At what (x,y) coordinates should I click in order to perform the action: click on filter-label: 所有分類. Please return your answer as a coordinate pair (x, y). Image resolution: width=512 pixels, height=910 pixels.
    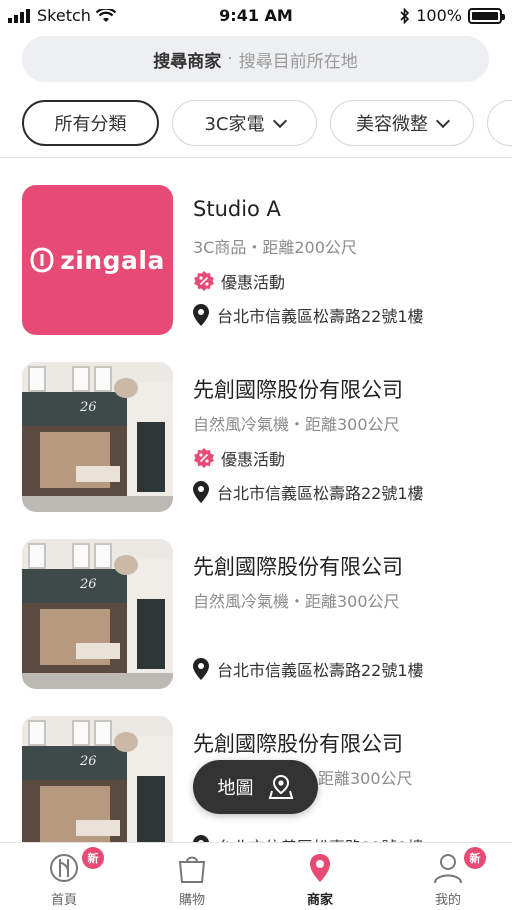
    Looking at the image, I should click on (90, 124).